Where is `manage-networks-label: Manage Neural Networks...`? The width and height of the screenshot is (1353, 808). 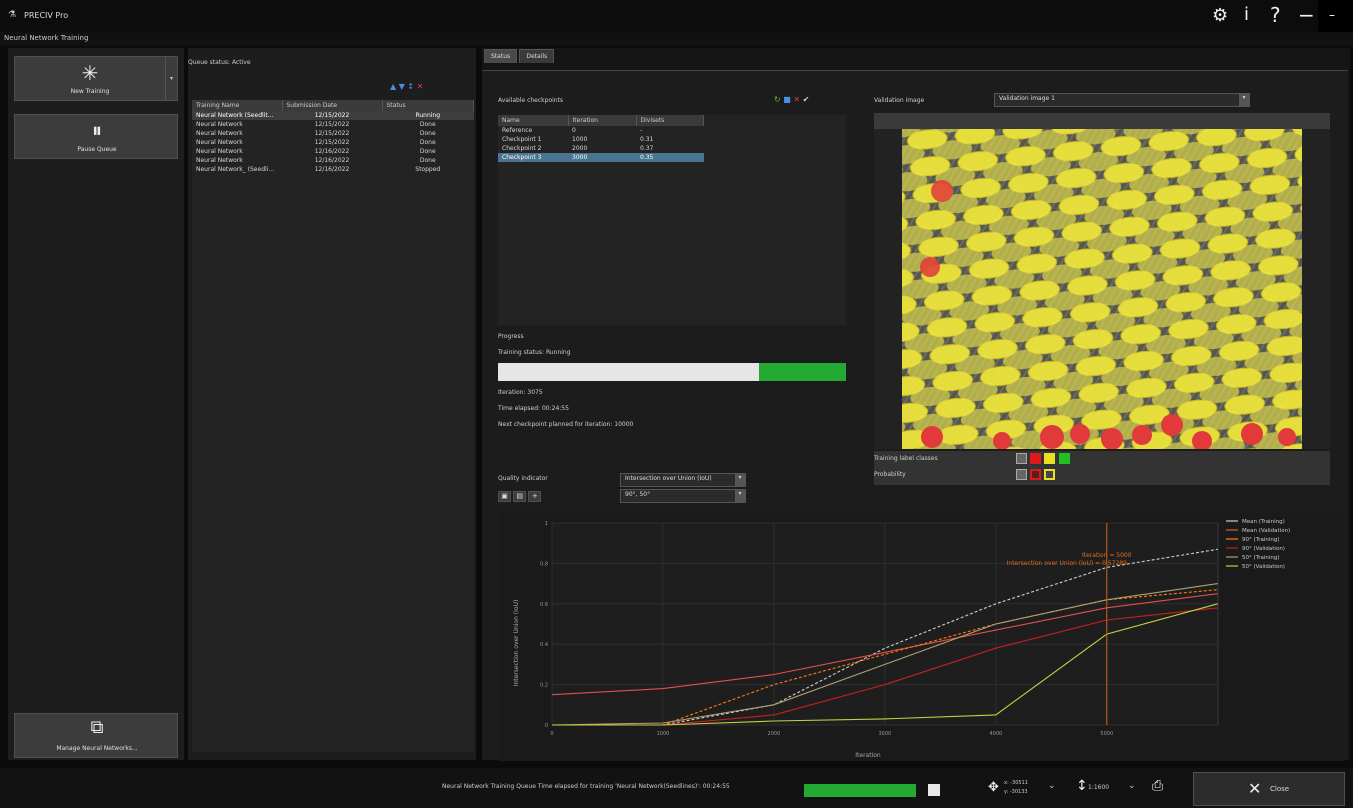
manage-networks-label: Manage Neural Networks... is located at coordinates (97, 748).